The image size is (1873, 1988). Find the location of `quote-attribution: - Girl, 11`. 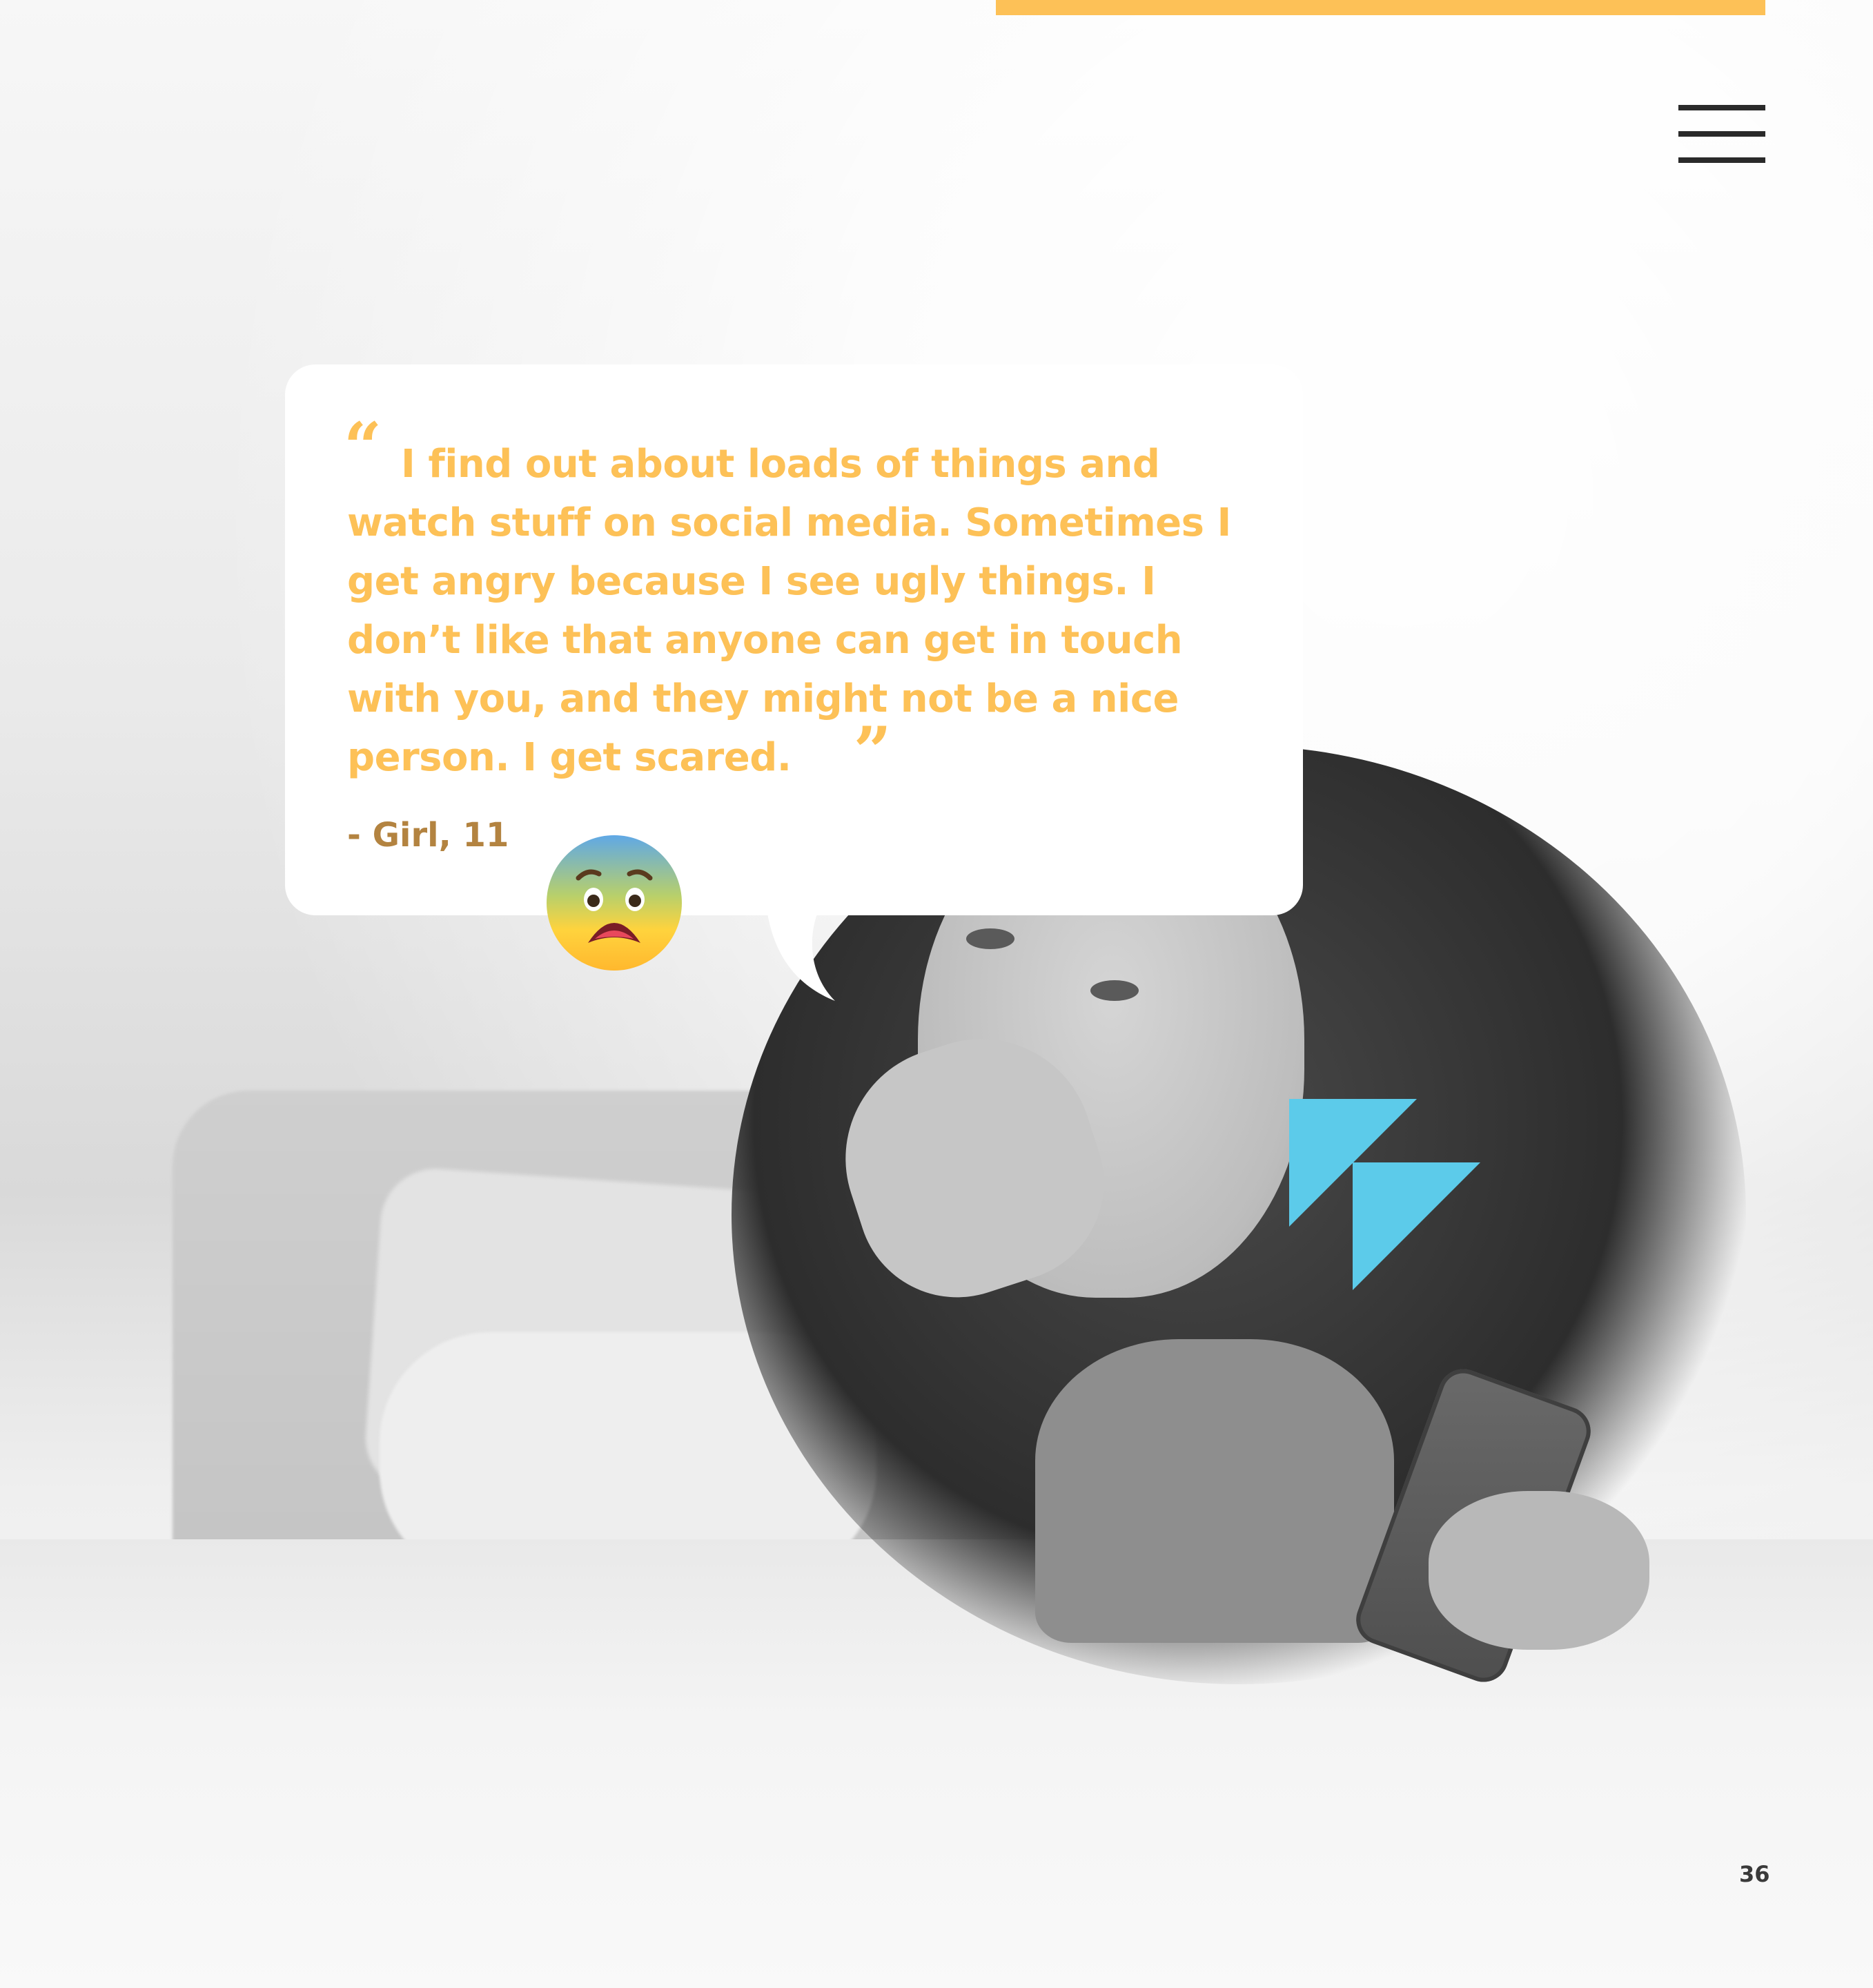

quote-attribution: - Girl, 11 is located at coordinates (428, 835).